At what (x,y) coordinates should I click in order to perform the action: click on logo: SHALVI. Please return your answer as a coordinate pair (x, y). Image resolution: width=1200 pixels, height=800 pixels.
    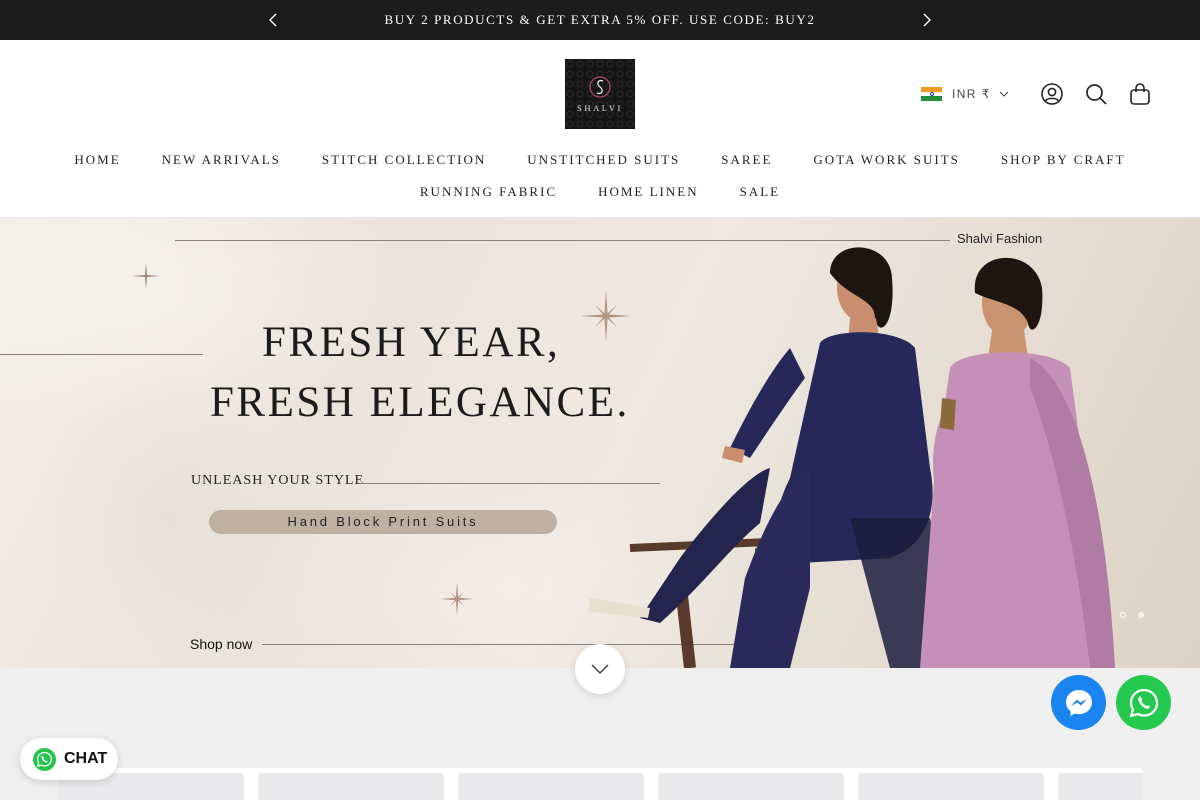
    Looking at the image, I should click on (600, 94).